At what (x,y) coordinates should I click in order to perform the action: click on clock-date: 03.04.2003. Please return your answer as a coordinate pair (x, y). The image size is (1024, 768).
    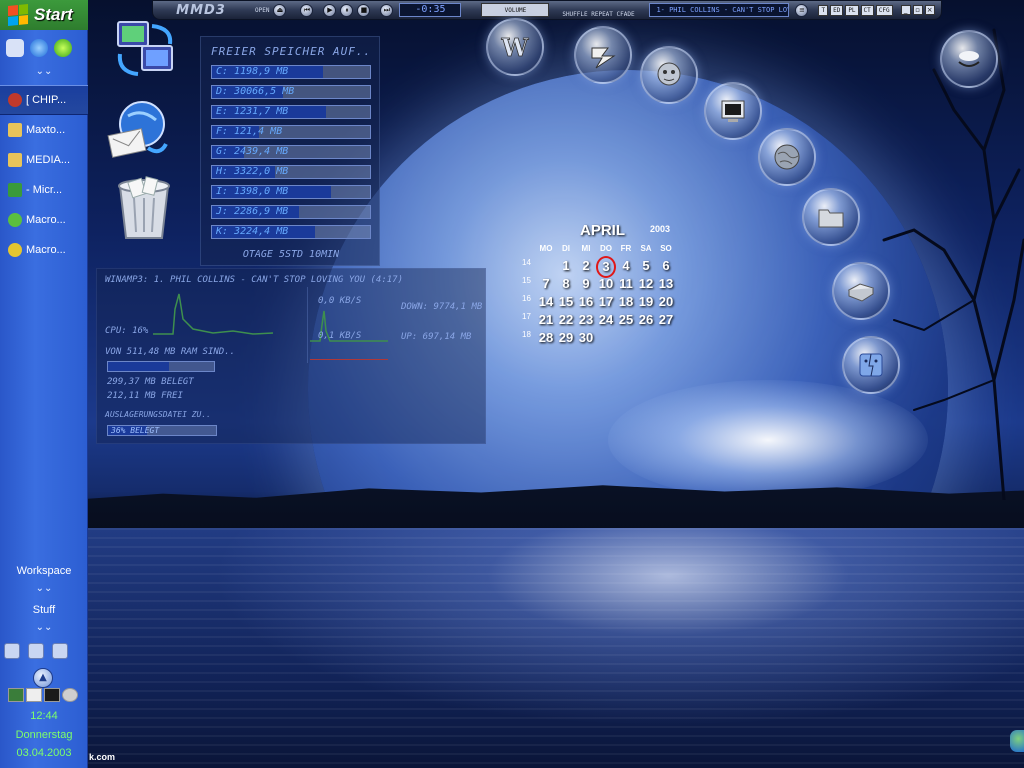
    Looking at the image, I should click on (44, 753).